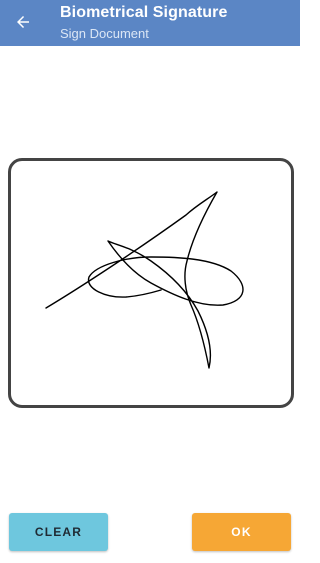  What do you see at coordinates (150, 23) in the screenshot?
I see `app-bar: Biometrical Signature Sign Document` at bounding box center [150, 23].